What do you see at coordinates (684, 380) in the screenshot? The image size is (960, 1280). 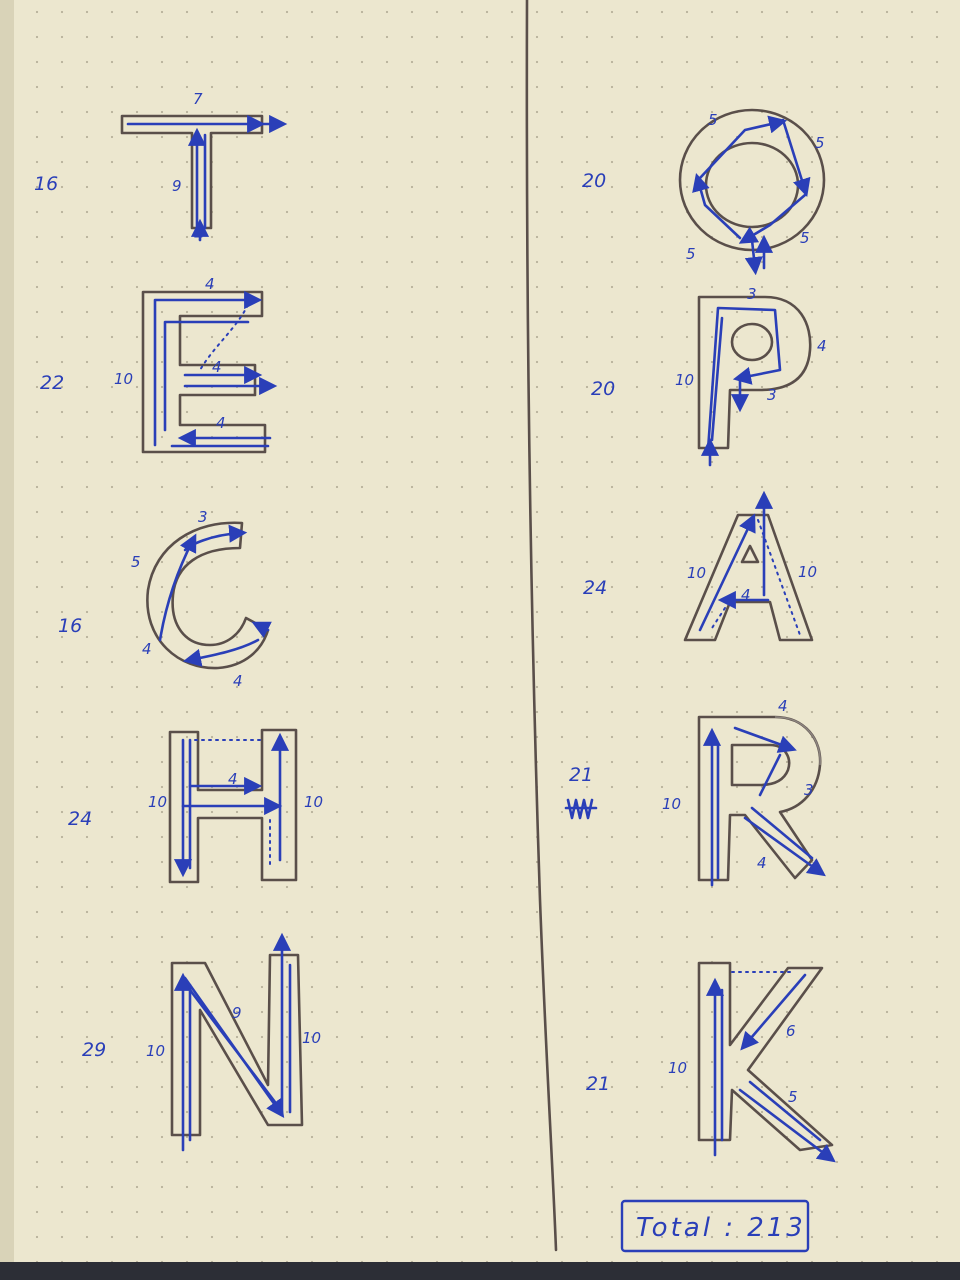 I see `letter-p-segment-3: 10` at bounding box center [684, 380].